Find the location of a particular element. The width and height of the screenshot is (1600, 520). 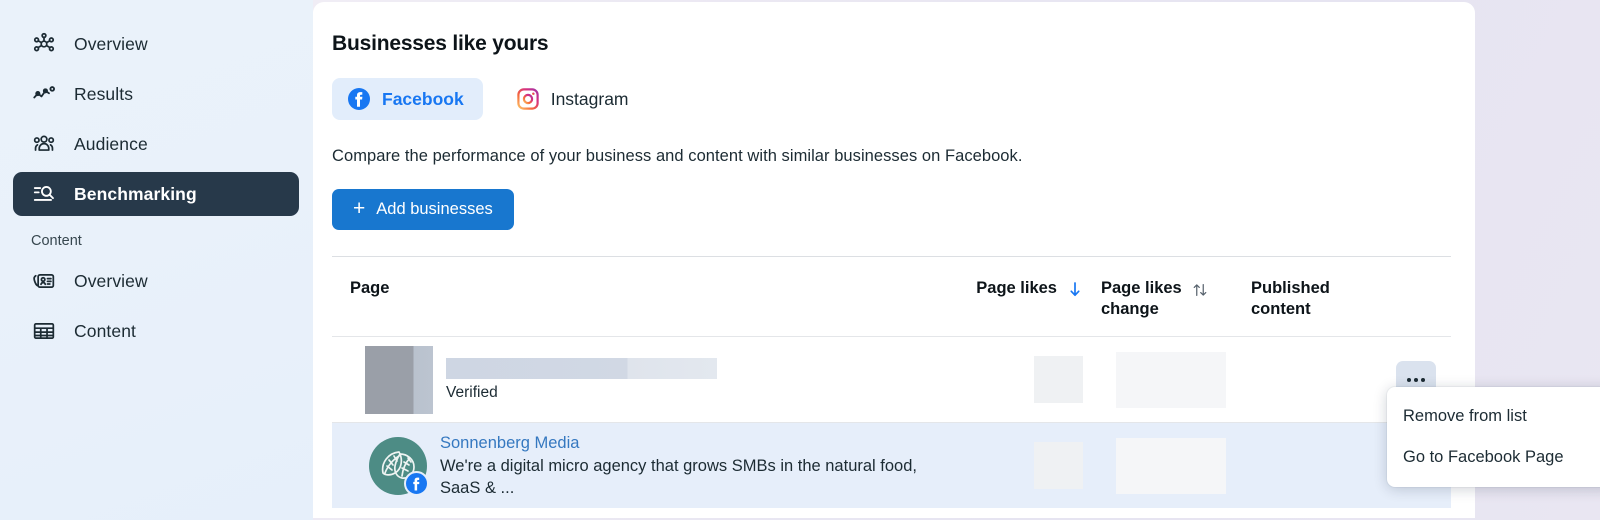

line-chart-icon is located at coordinates (44, 94).